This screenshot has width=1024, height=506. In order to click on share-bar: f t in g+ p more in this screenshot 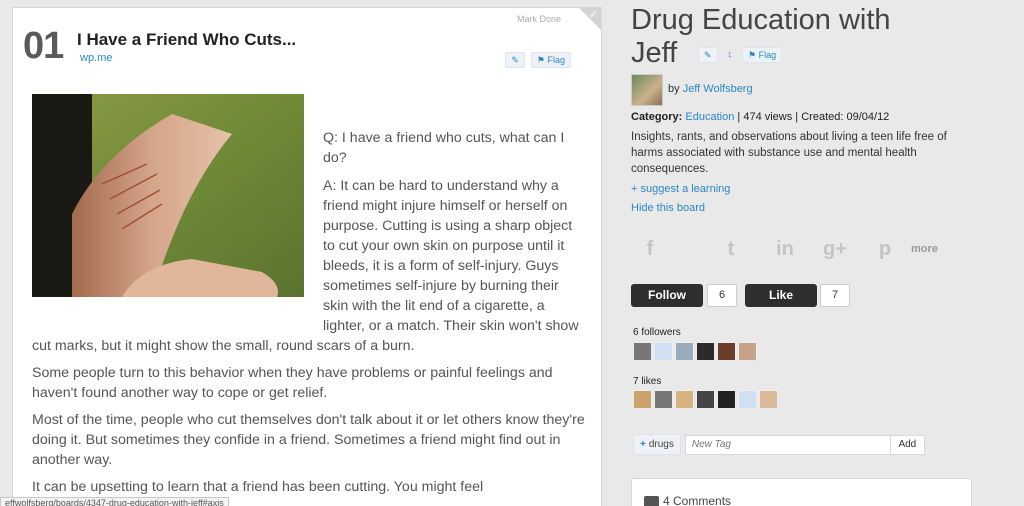, I will do `click(796, 249)`.